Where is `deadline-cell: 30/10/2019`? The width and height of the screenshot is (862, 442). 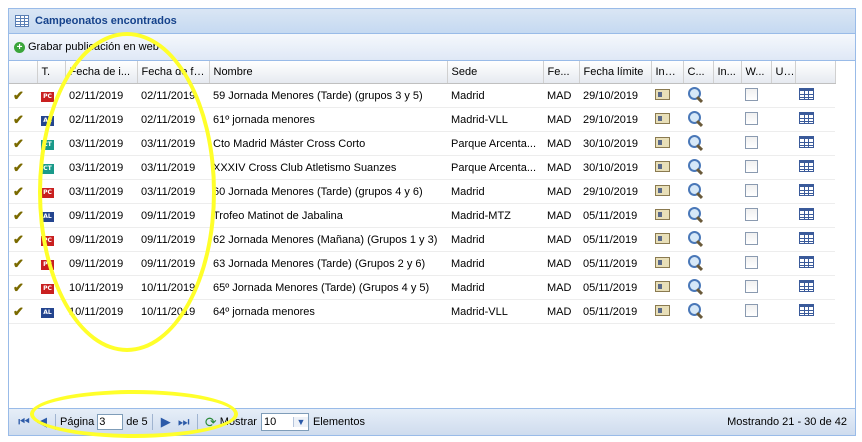
deadline-cell: 30/10/2019 is located at coordinates (615, 143).